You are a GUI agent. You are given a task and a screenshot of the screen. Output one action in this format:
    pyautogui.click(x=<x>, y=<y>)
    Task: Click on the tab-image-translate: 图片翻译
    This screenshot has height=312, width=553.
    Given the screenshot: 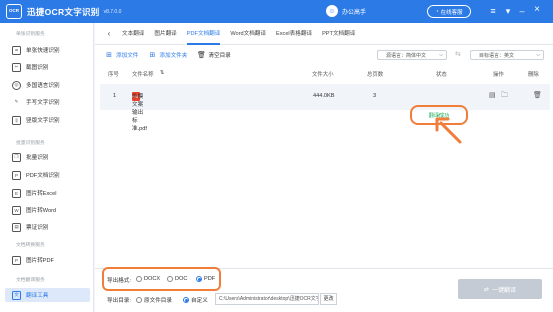 What is the action you would take?
    pyautogui.click(x=165, y=34)
    